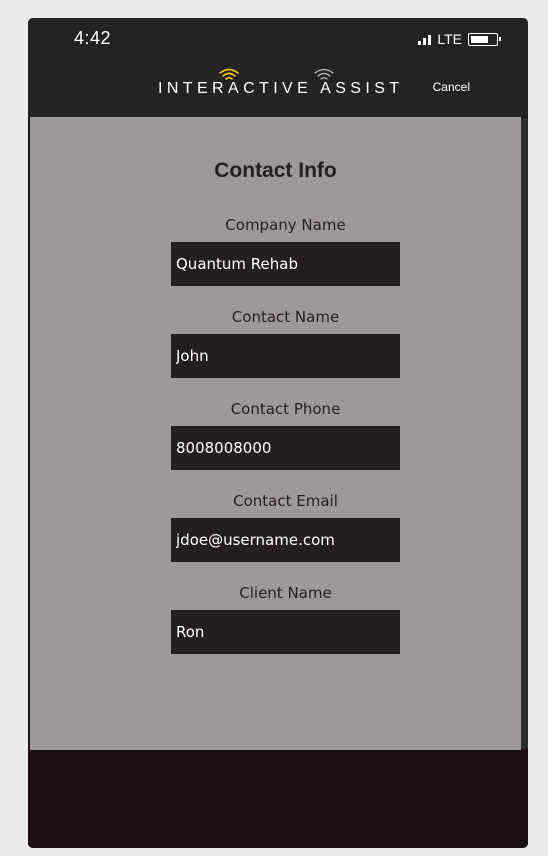  Describe the element at coordinates (500, 38) in the screenshot. I see `battery-tip` at that location.